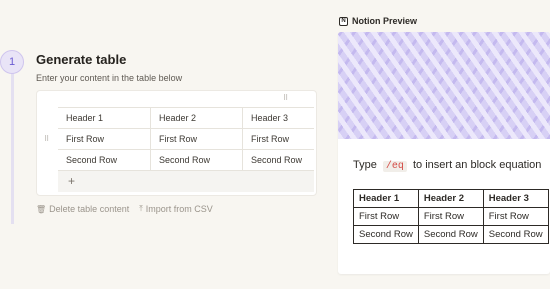 This screenshot has width=550, height=289. What do you see at coordinates (141, 208) in the screenshot?
I see `upload-icon: ⤒` at bounding box center [141, 208].